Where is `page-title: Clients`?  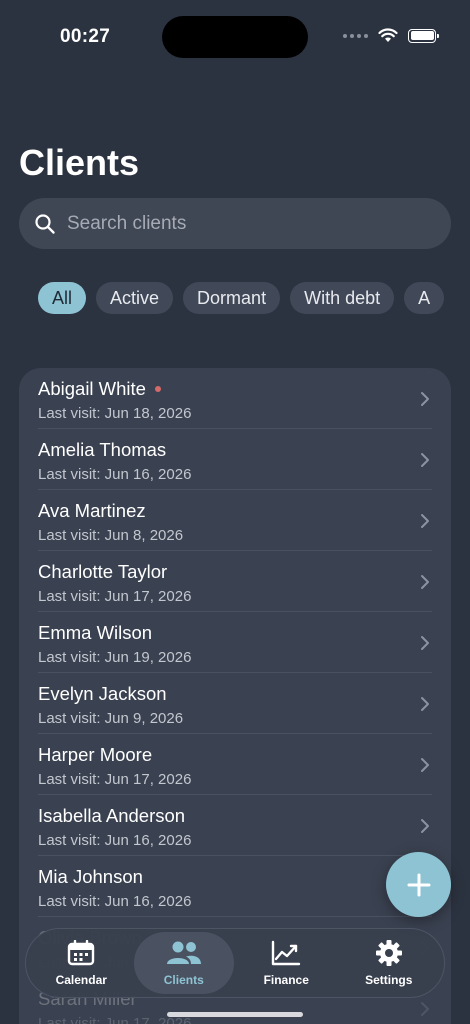
page-title: Clients is located at coordinates (79, 162).